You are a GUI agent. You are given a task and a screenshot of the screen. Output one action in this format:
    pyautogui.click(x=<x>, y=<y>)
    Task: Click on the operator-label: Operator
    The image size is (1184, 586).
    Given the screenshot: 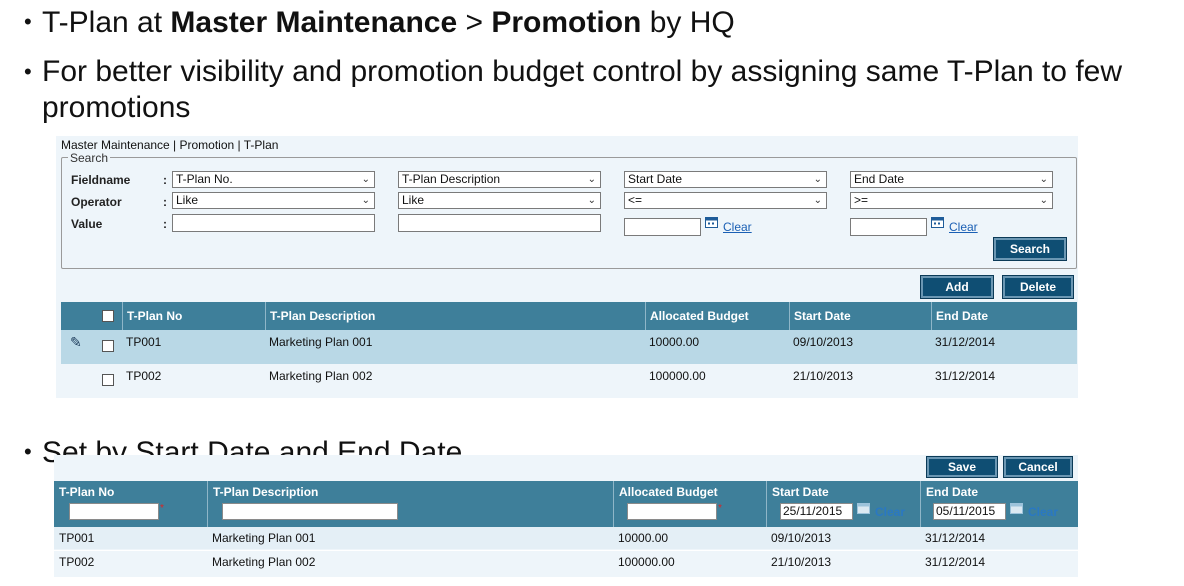 What is the action you would take?
    pyautogui.click(x=96, y=202)
    